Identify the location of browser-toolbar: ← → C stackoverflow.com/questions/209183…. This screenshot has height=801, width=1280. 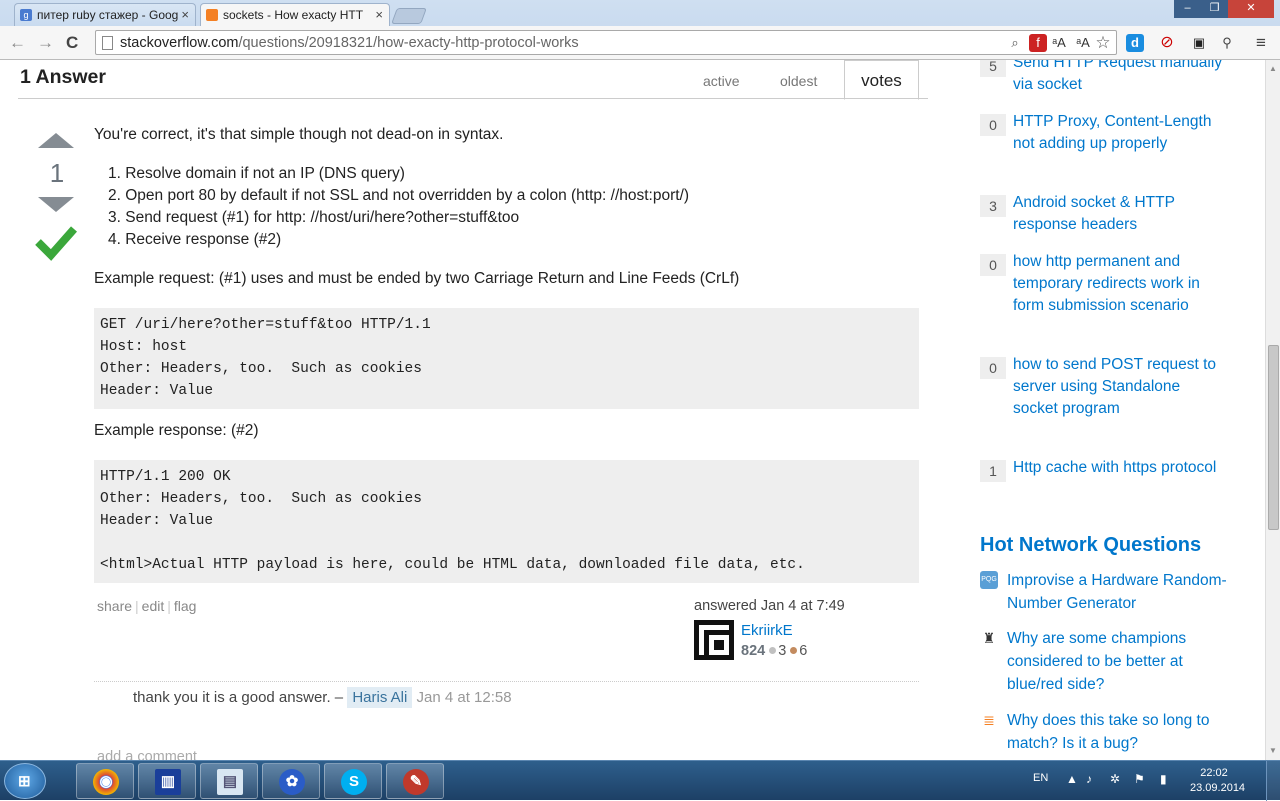
(640, 43).